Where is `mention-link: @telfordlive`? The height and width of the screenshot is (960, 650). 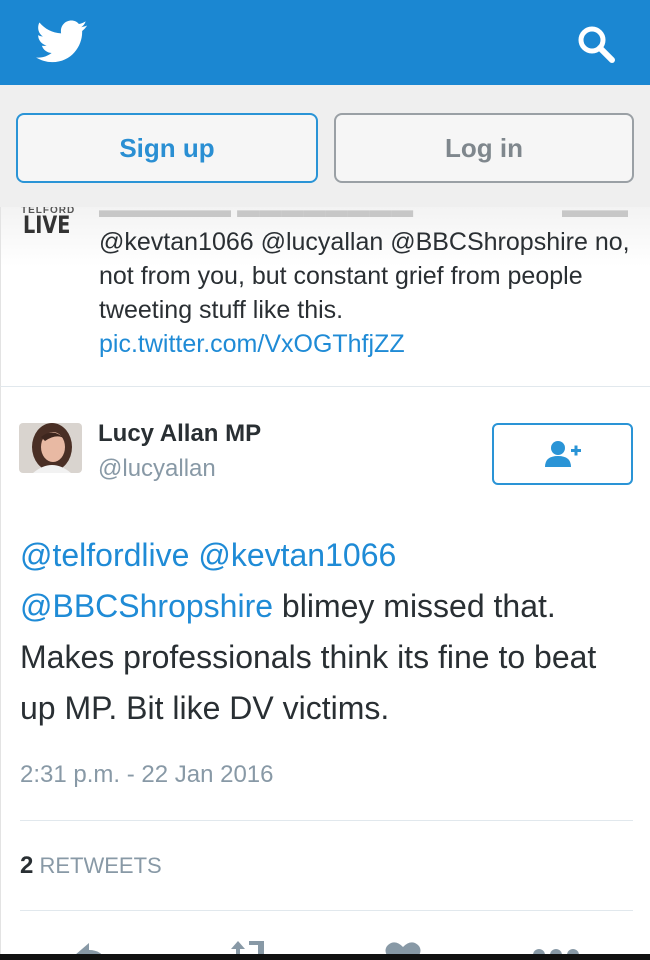 mention-link: @telfordlive is located at coordinates (104, 555).